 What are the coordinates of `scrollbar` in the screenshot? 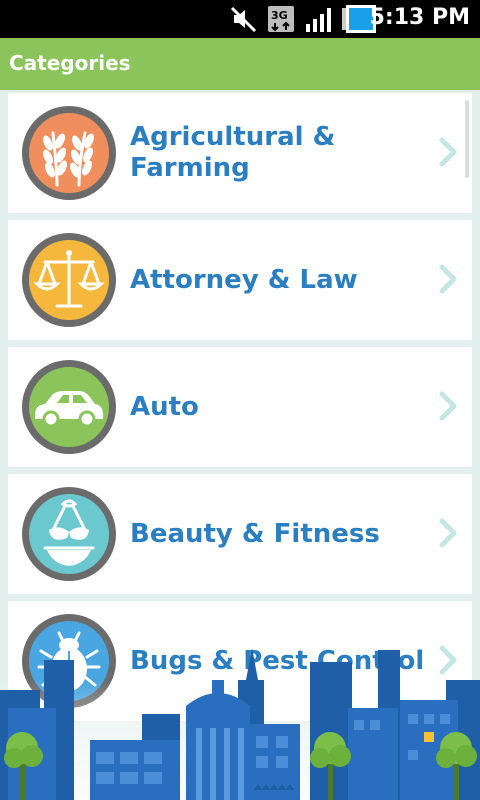 It's located at (467, 139).